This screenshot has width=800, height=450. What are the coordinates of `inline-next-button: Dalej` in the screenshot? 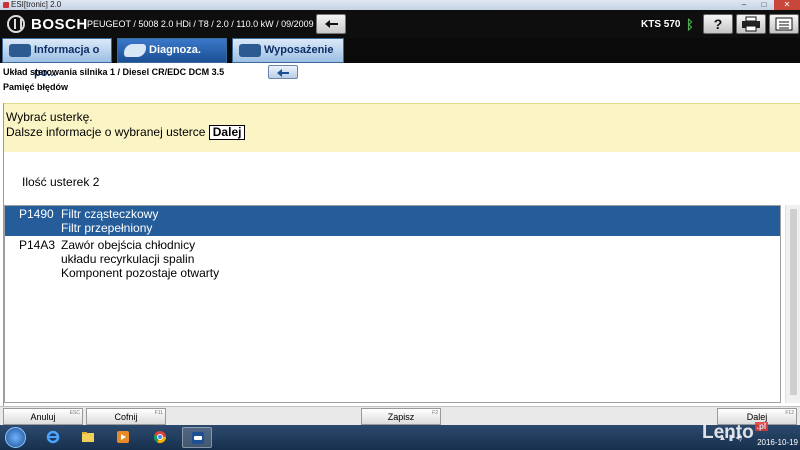 It's located at (227, 132).